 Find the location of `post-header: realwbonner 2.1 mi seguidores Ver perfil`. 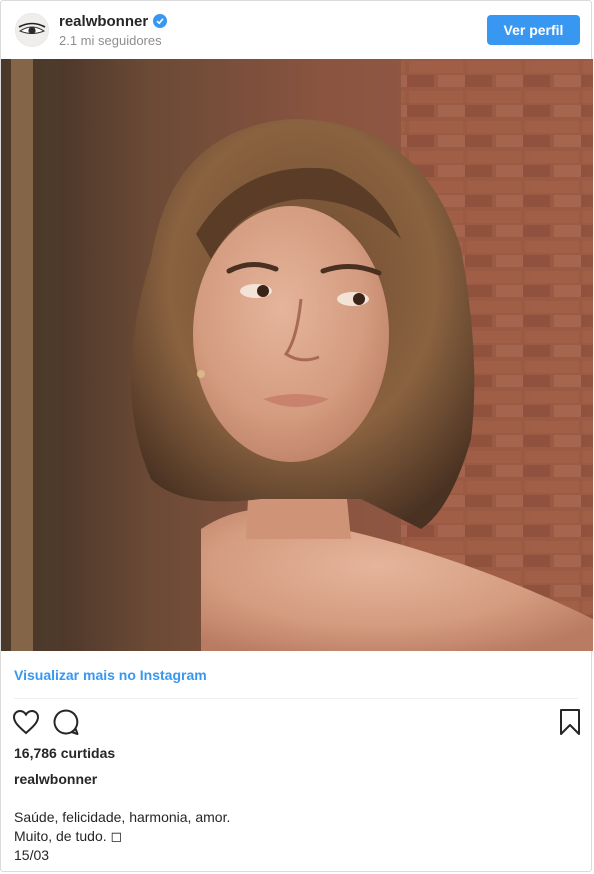

post-header: realwbonner 2.1 mi seguidores Ver perfil is located at coordinates (296, 30).